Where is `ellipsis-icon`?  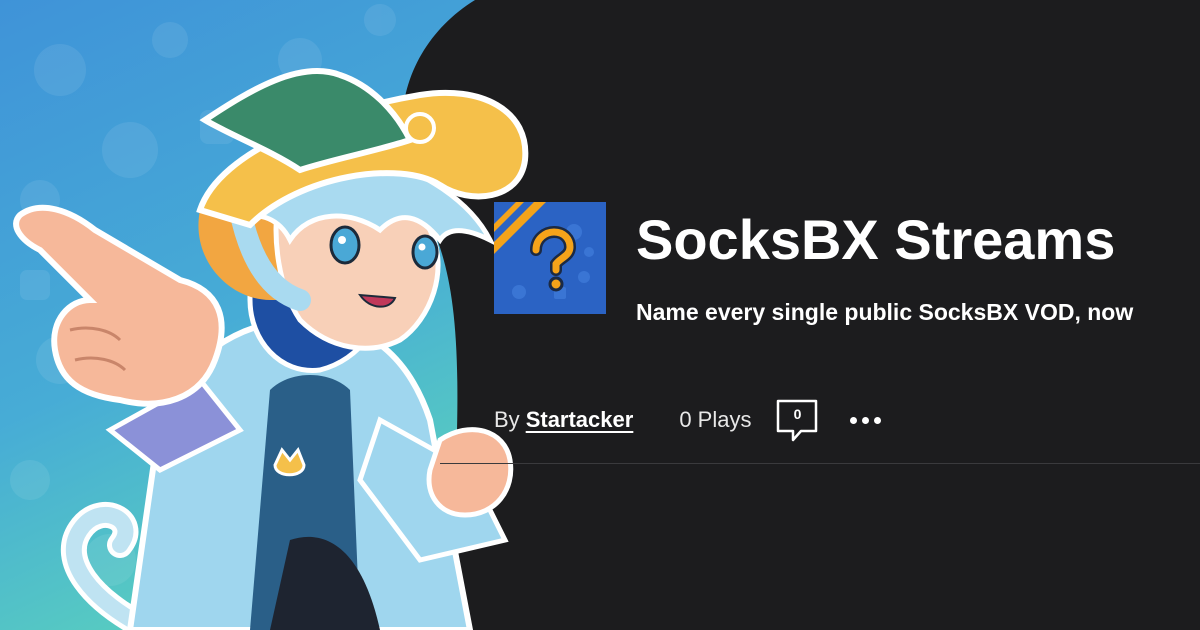
ellipsis-icon is located at coordinates (853, 420).